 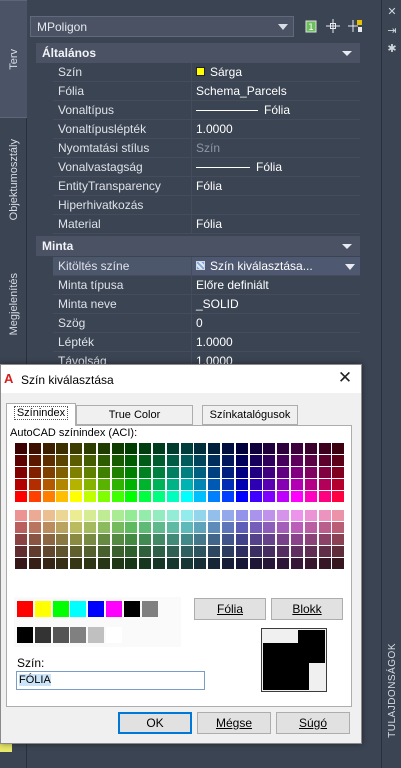 What do you see at coordinates (198, 224) in the screenshot?
I see `prop-row-material: Material Fólia` at bounding box center [198, 224].